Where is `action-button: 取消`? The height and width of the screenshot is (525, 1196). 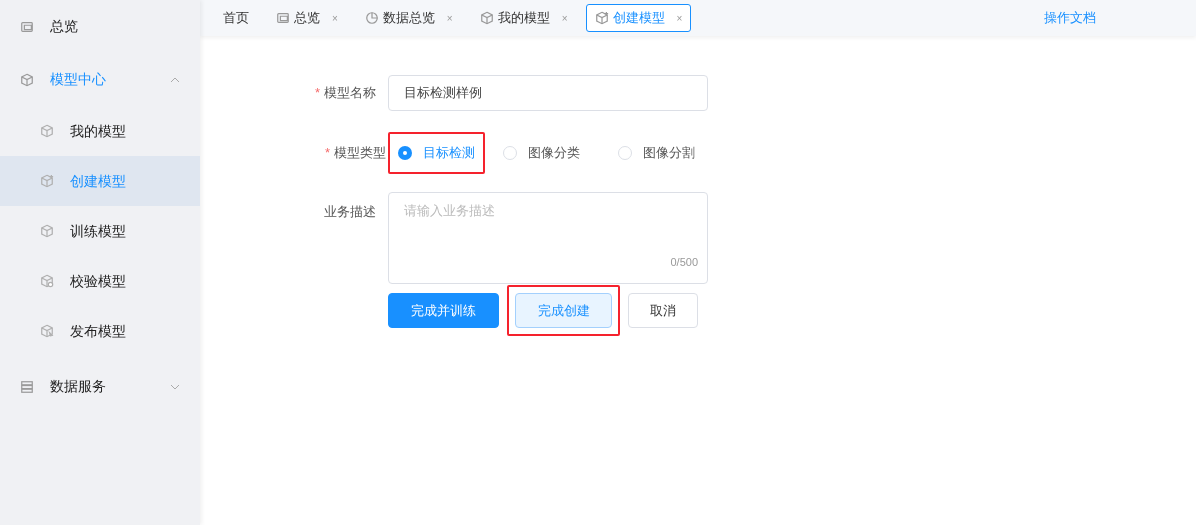
action-button: 取消 is located at coordinates (663, 310).